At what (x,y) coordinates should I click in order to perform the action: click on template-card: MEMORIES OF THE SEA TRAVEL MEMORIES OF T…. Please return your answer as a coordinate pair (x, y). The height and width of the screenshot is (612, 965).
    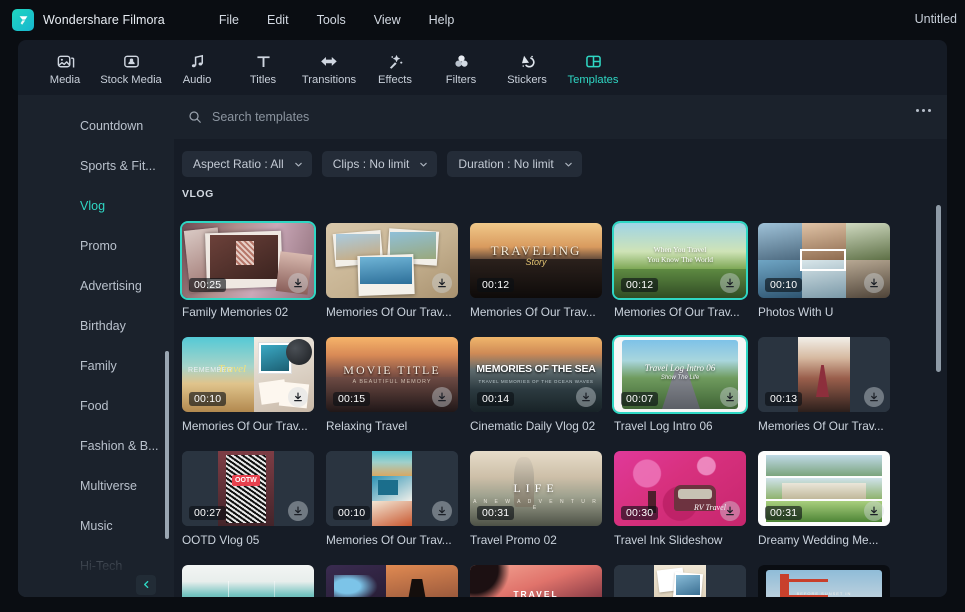
    Looking at the image, I should click on (542, 385).